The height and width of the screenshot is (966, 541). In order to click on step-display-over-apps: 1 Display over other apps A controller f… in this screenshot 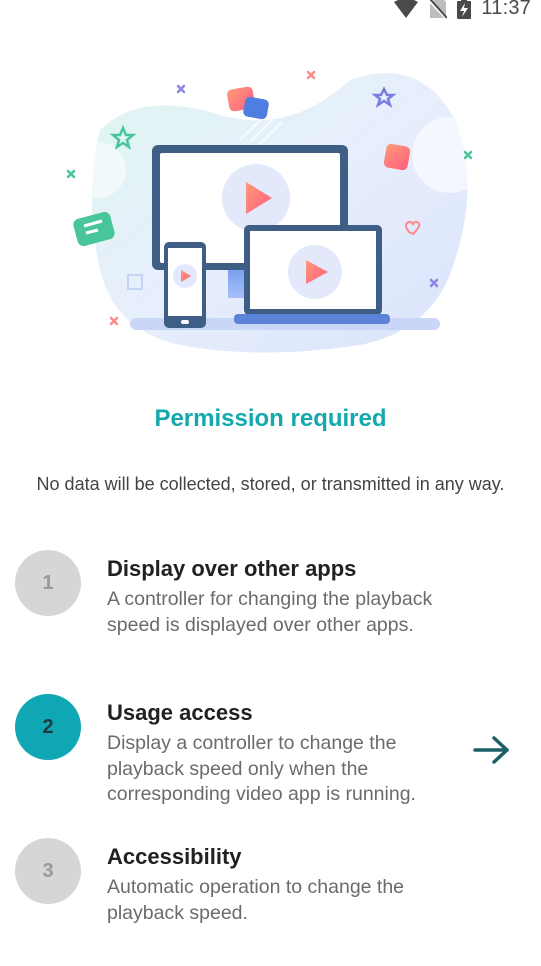, I will do `click(270, 610)`.